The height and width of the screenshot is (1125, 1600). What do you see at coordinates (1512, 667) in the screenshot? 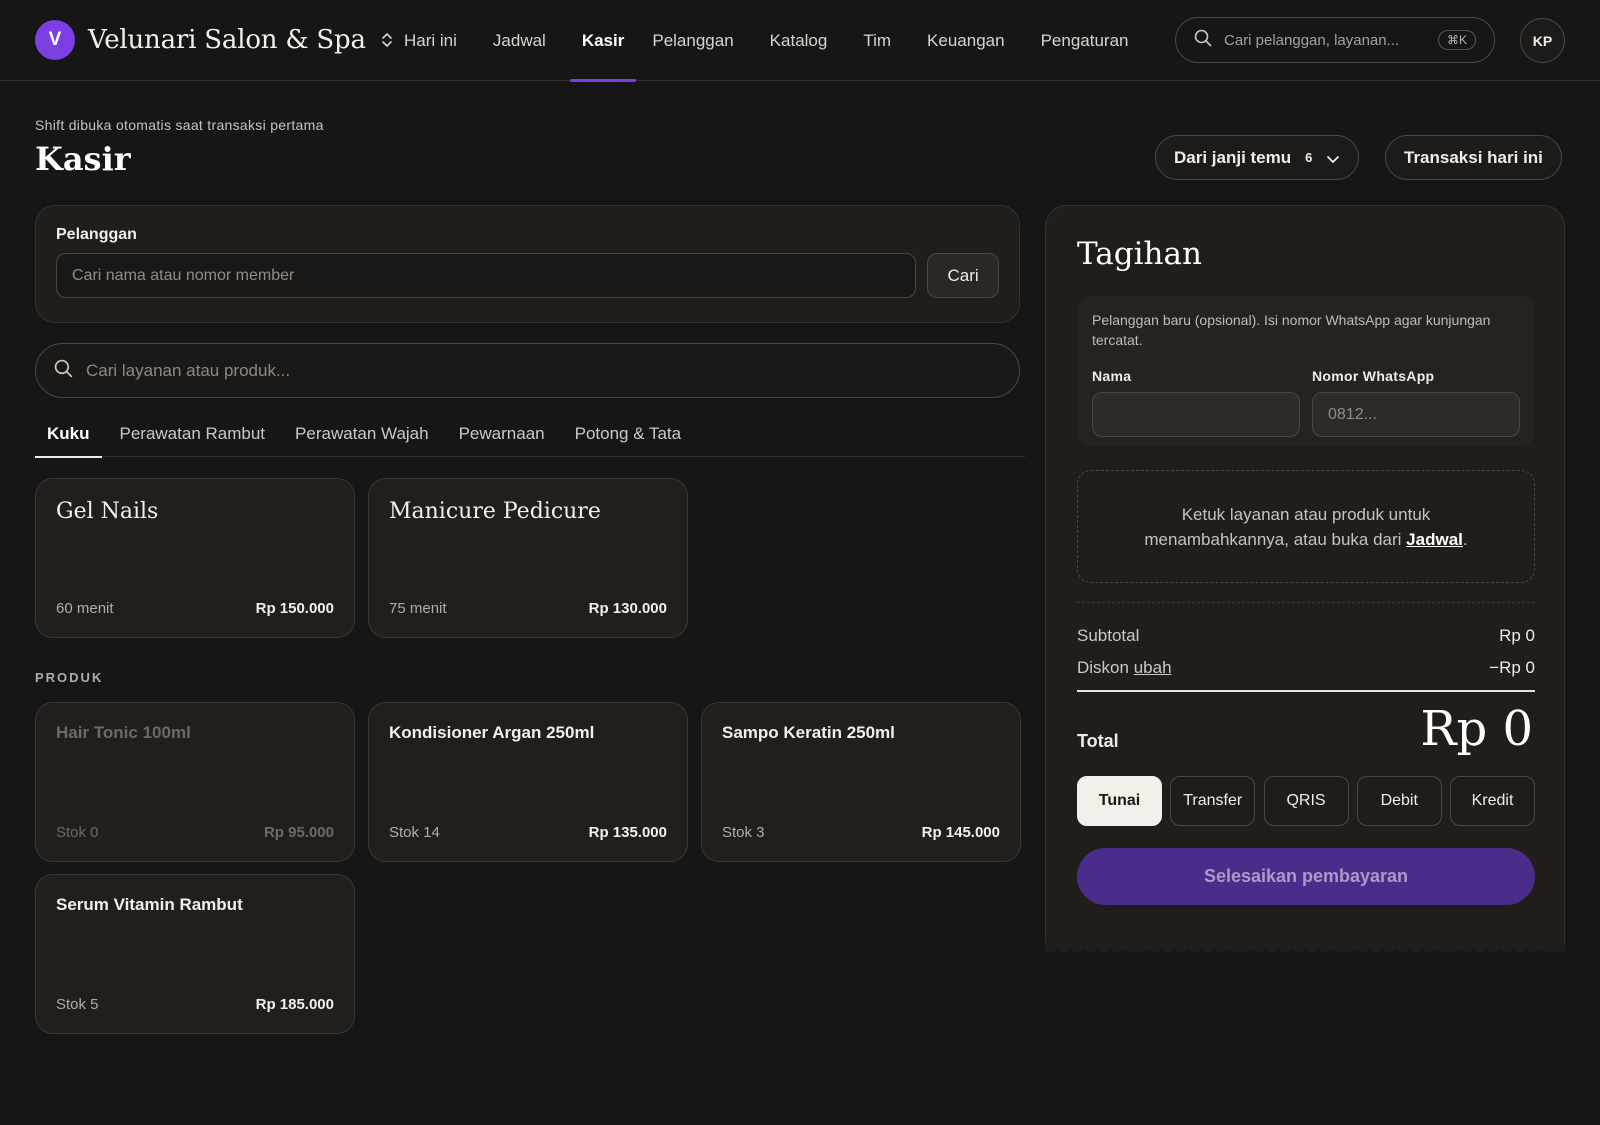
I see `discount-value: −Rp 0` at bounding box center [1512, 667].